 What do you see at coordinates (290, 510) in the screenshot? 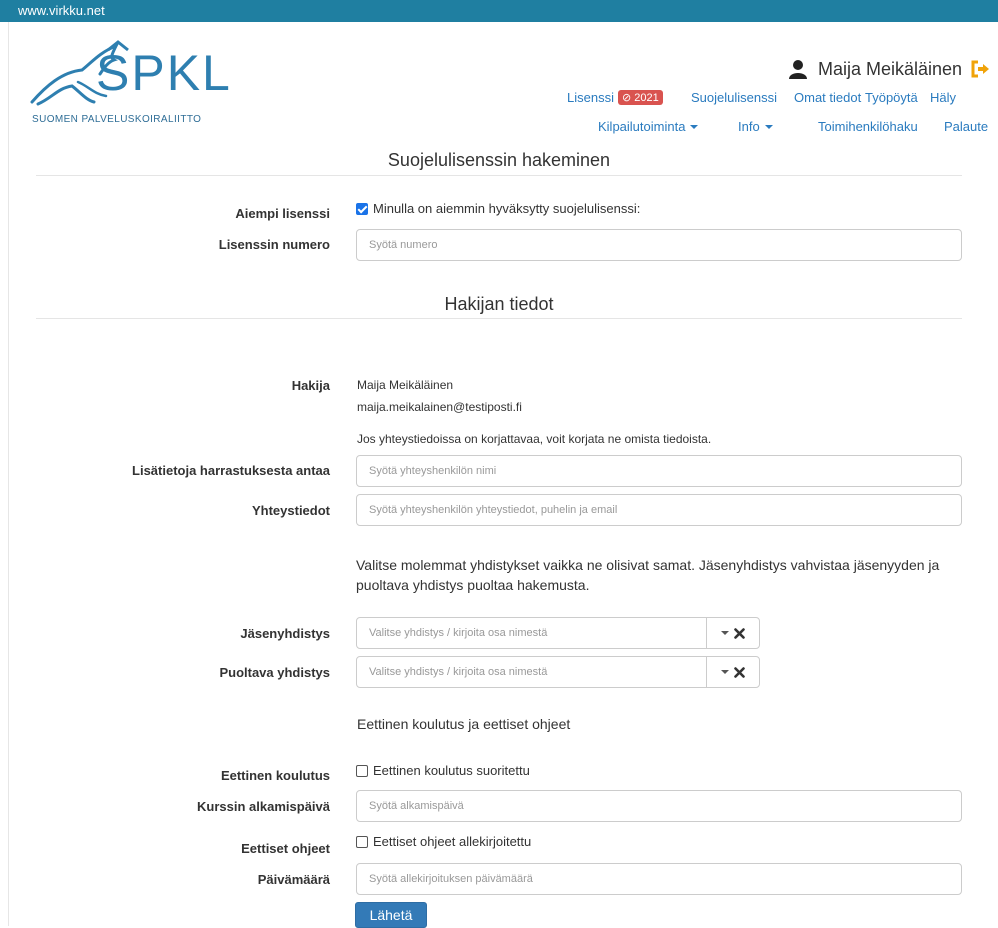
I see `yhteystiedot-label: Yhteystiedot` at bounding box center [290, 510].